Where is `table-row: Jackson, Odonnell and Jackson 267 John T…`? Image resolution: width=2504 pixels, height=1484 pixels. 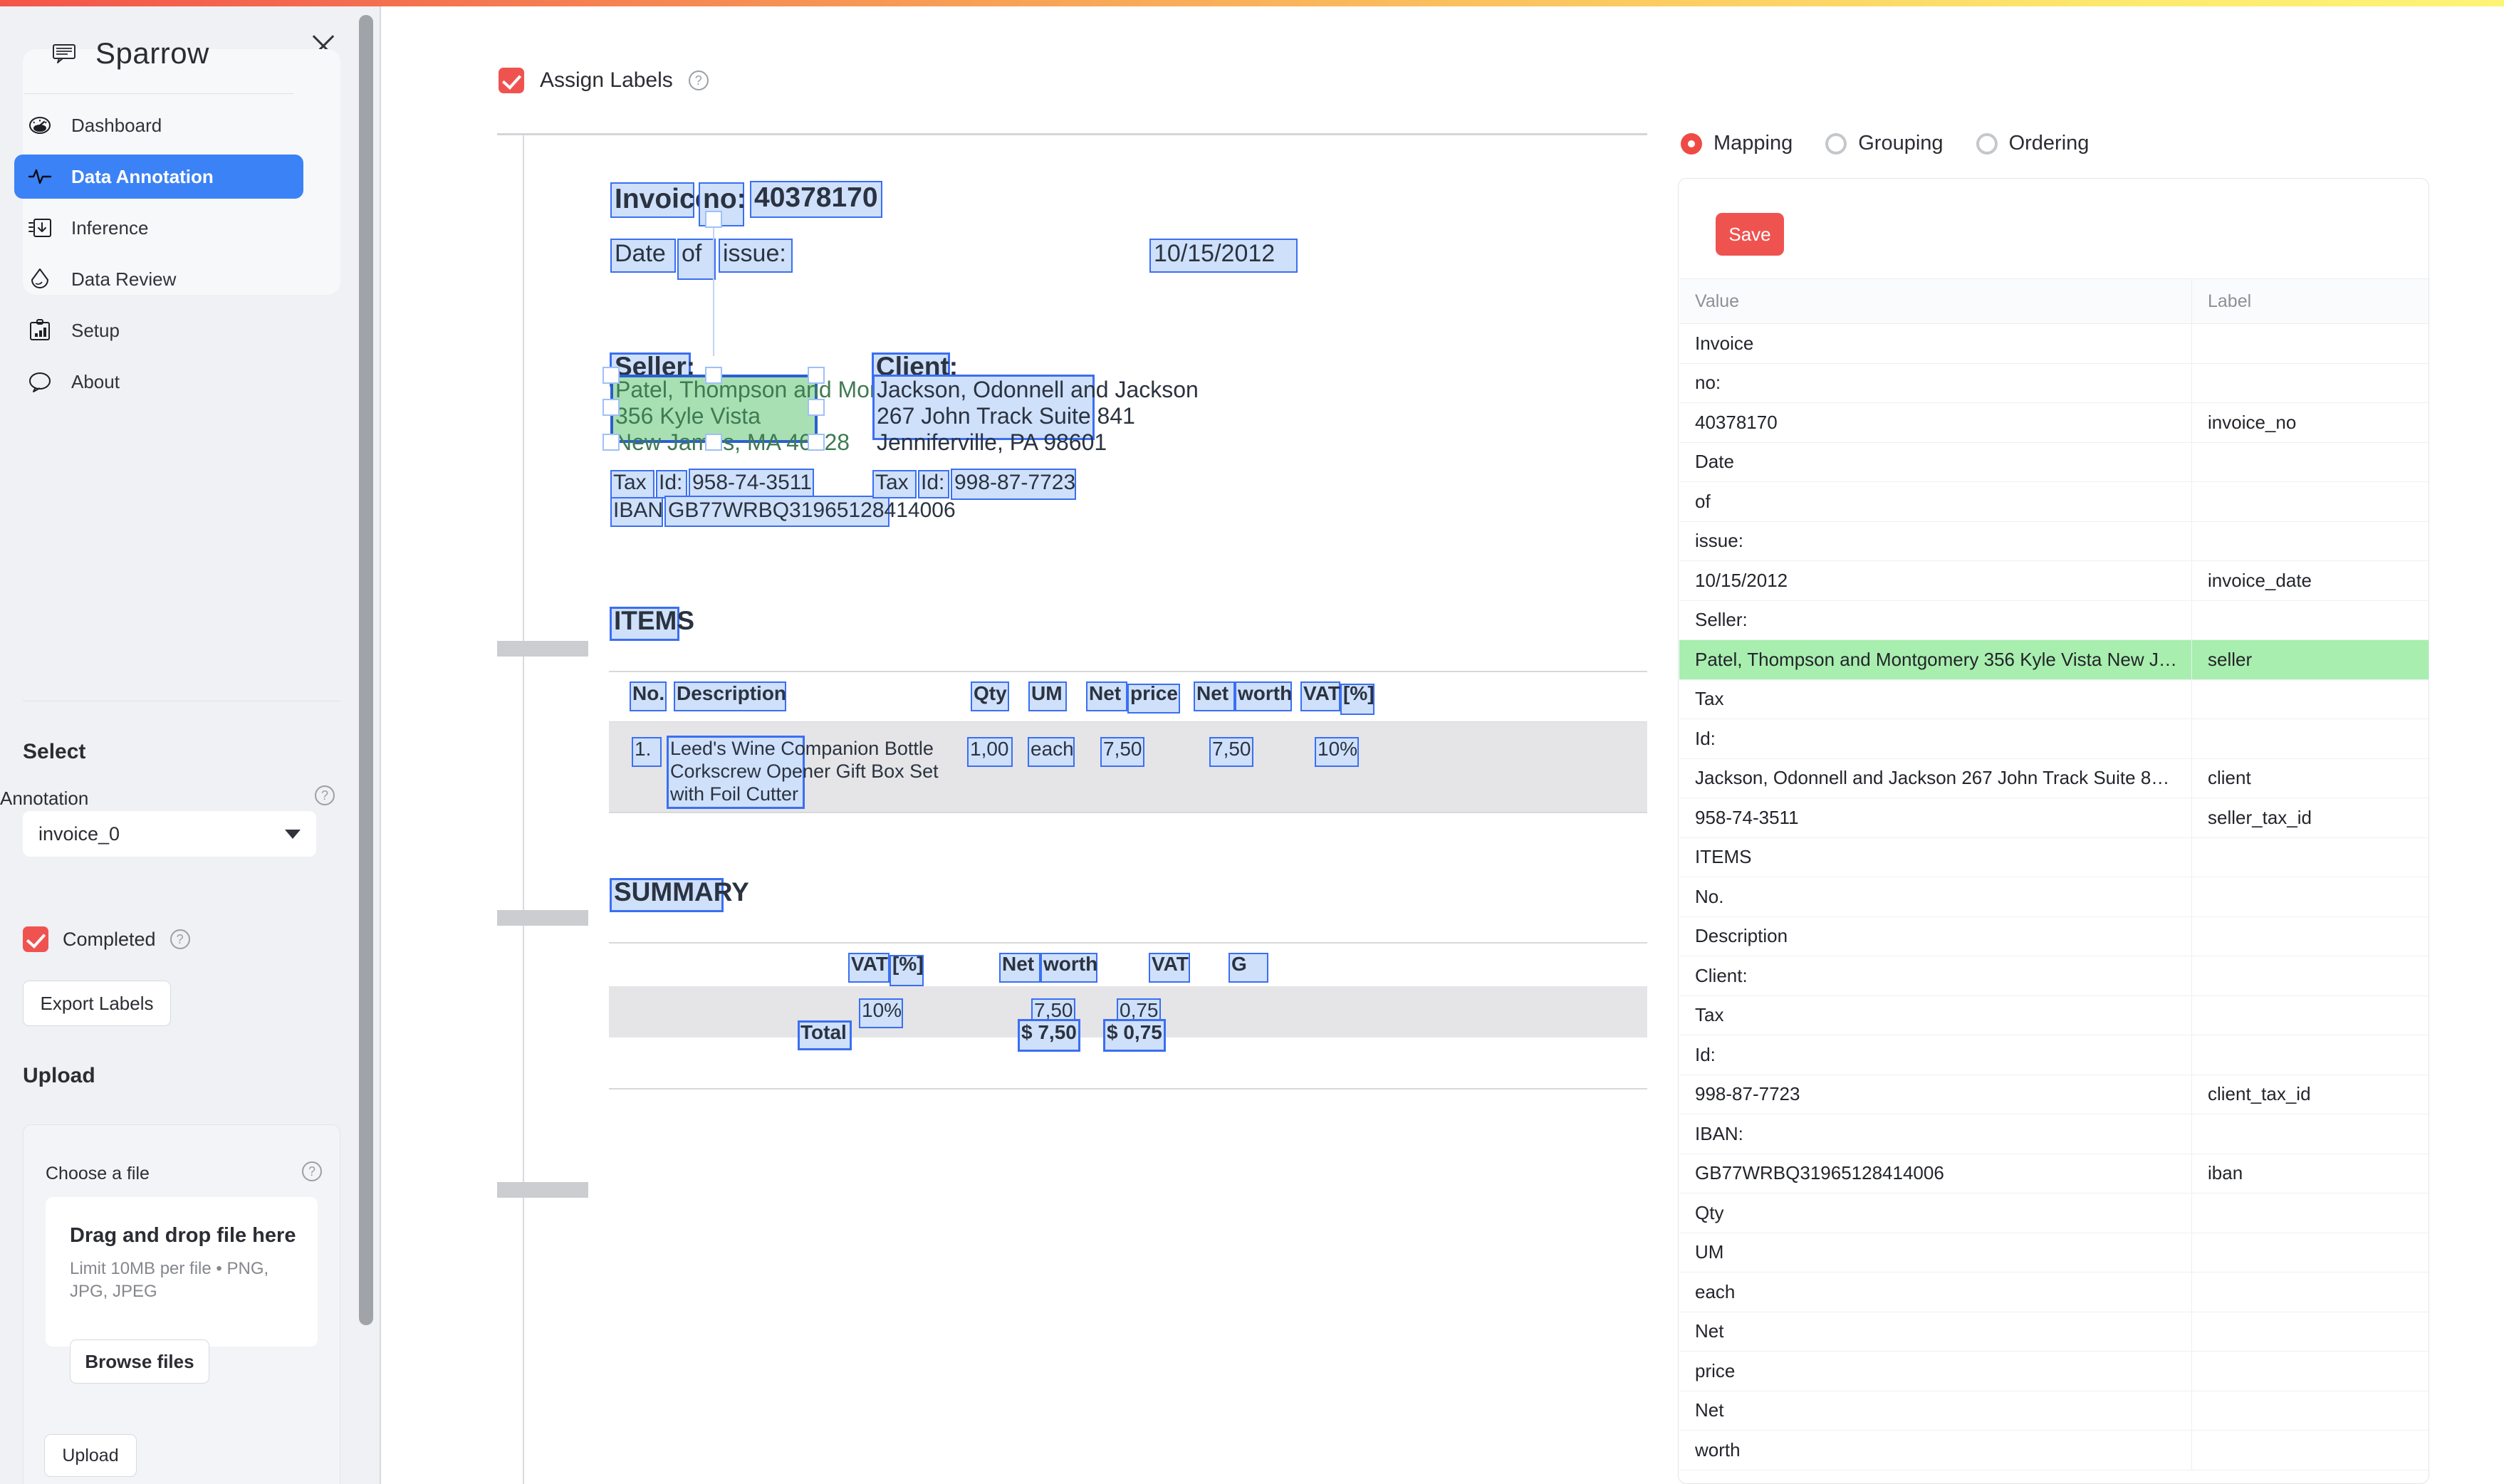 table-row: Jackson, Odonnell and Jackson 267 John T… is located at coordinates (2054, 778).